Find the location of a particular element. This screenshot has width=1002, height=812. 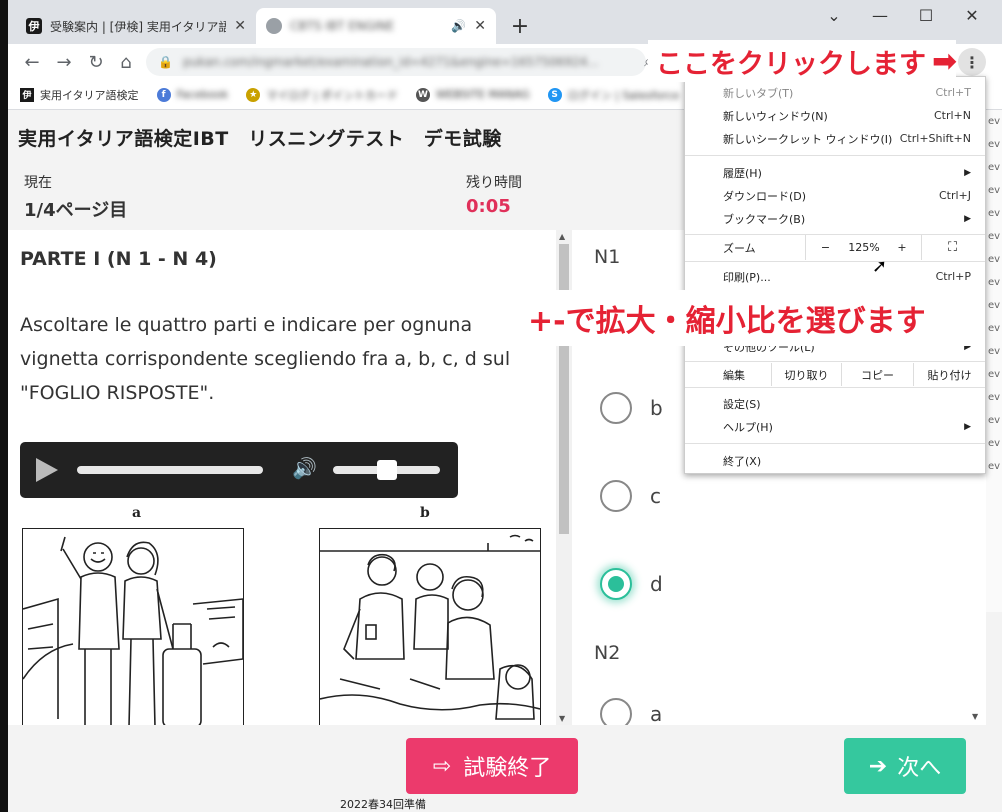

tab-title: 受験案内 | [伊検] 実用イタリア語検 is located at coordinates (138, 26).